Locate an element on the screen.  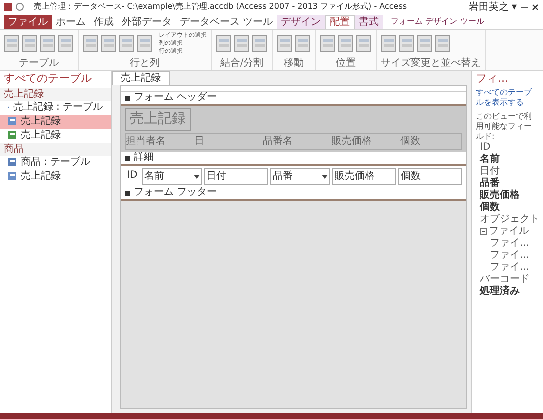
nav-item: 商品 : テーブル is located at coordinates (55, 163).